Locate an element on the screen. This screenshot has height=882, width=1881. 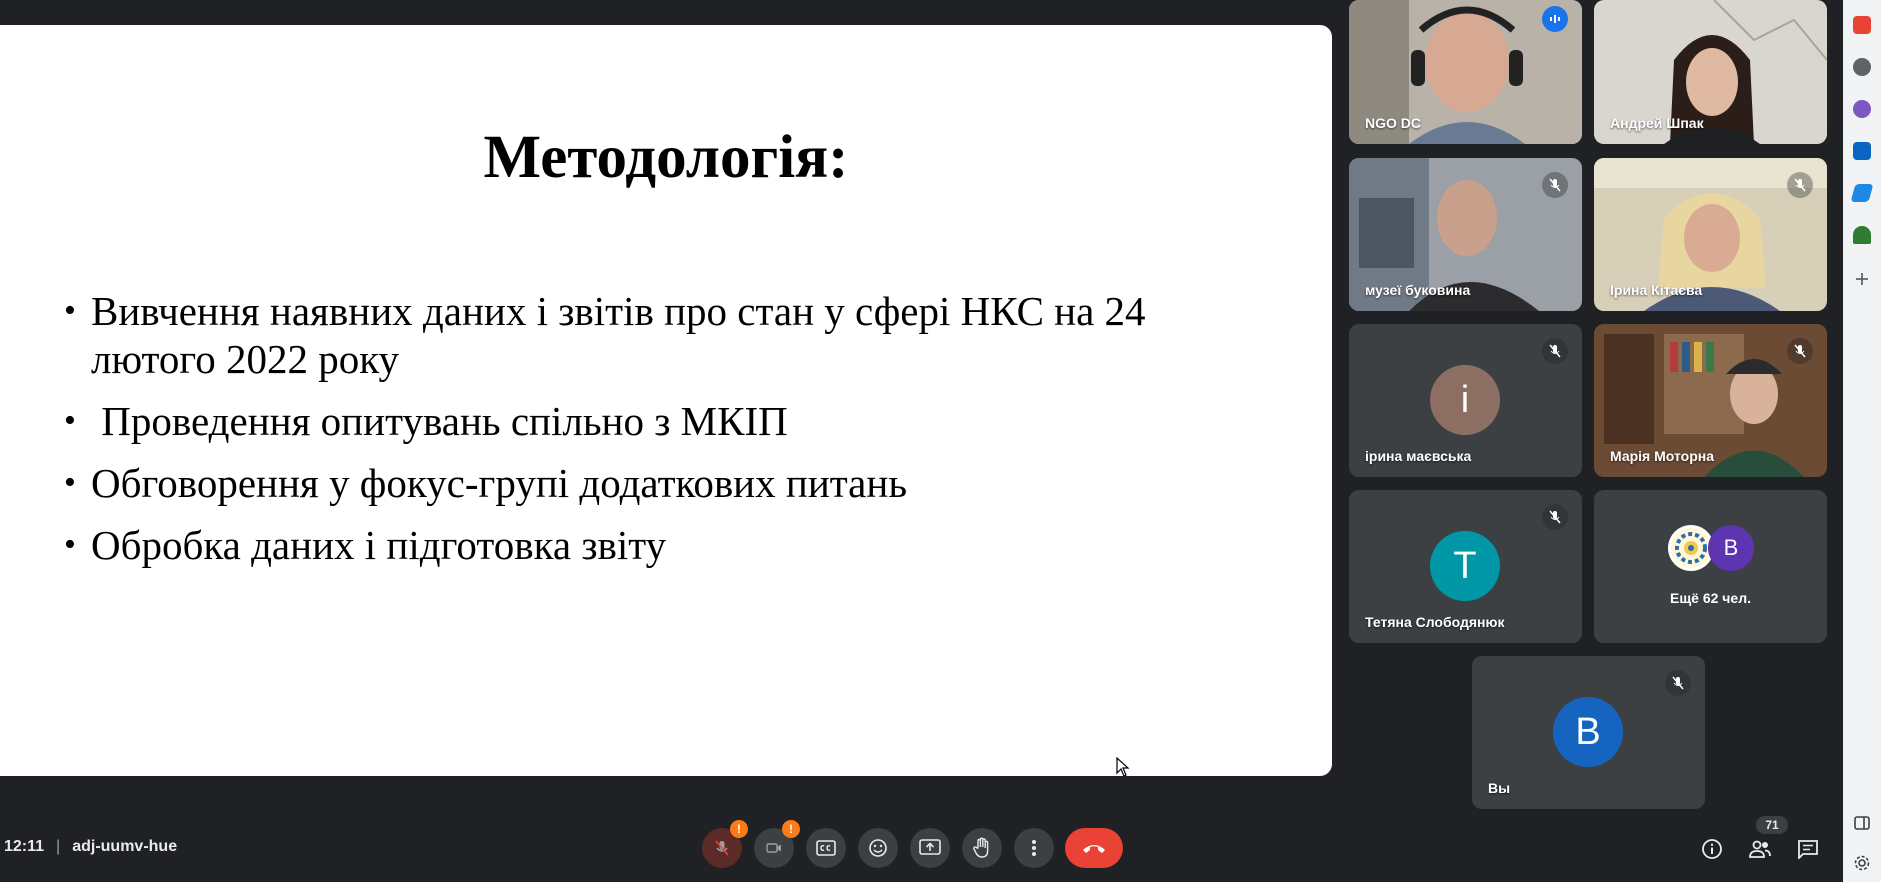
shopping-bag-icon is located at coordinates (1862, 25).